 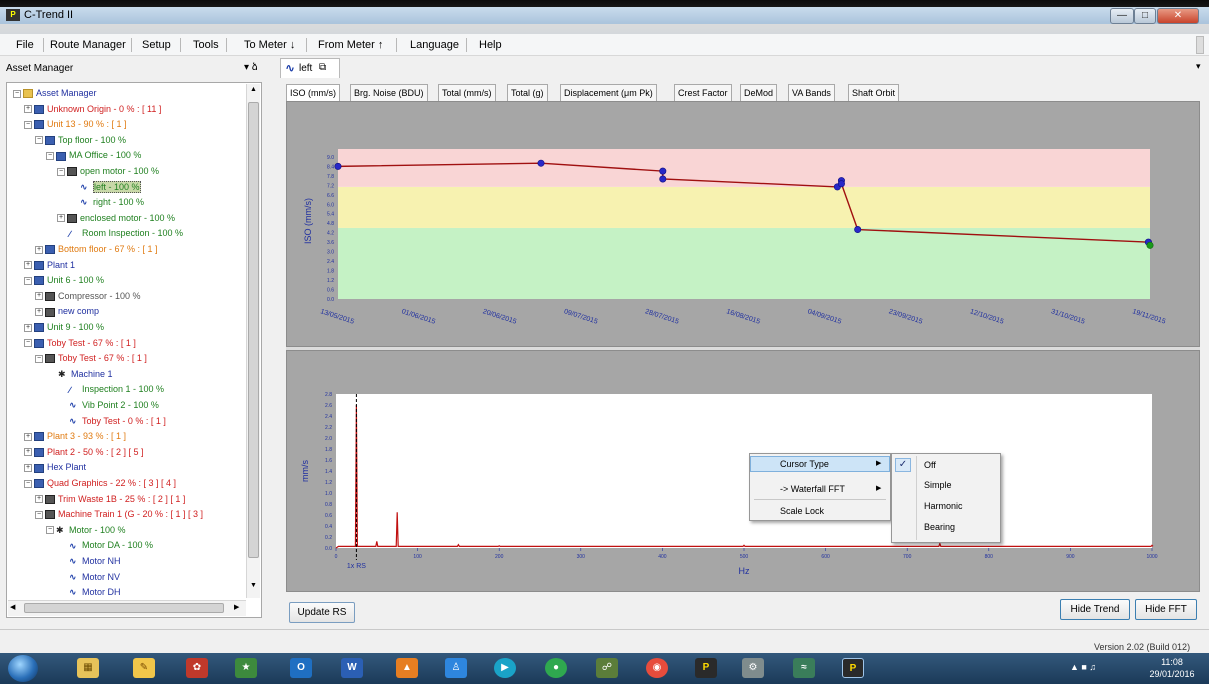 I want to click on tree-node: − MA Office - 100 %, so click(x=93, y=155).